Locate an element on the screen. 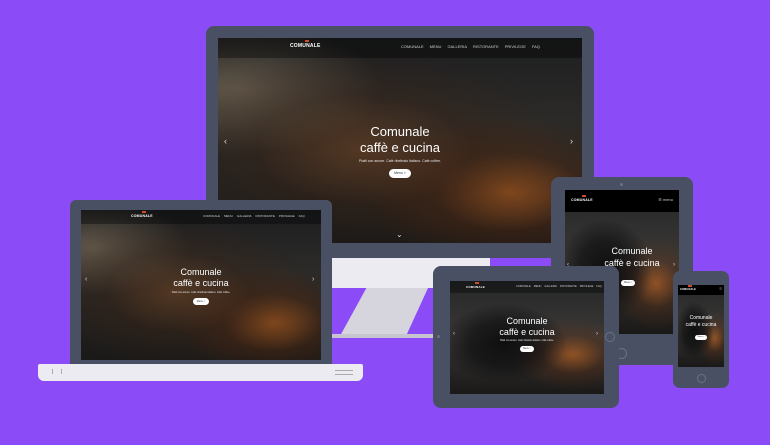 Image resolution: width=770 pixels, height=445 pixels. tablet-portrait-navbar: COMUNALE ☰ menu is located at coordinates (622, 201).